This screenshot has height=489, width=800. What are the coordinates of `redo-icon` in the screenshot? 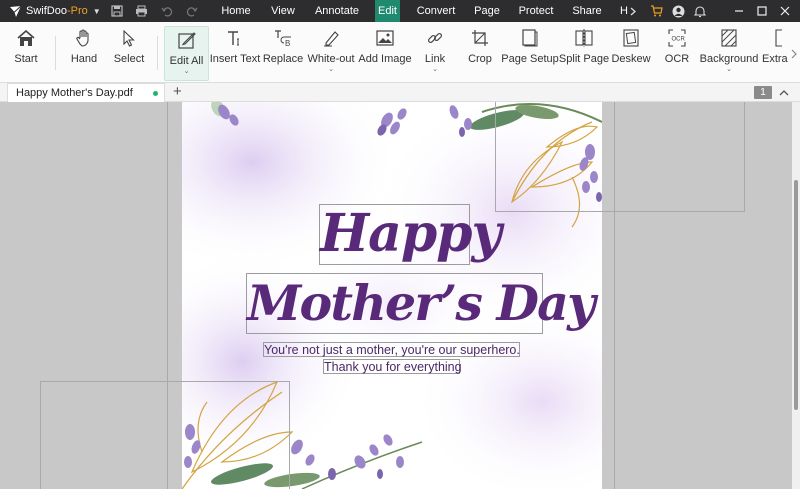 It's located at (191, 11).